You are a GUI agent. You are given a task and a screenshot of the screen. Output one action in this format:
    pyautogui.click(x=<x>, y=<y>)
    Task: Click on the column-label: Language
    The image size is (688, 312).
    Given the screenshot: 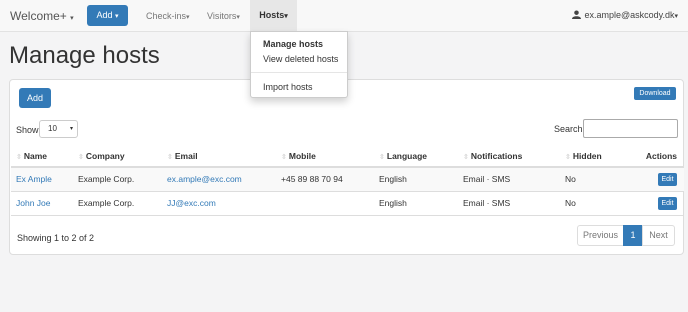 What is the action you would take?
    pyautogui.click(x=407, y=156)
    